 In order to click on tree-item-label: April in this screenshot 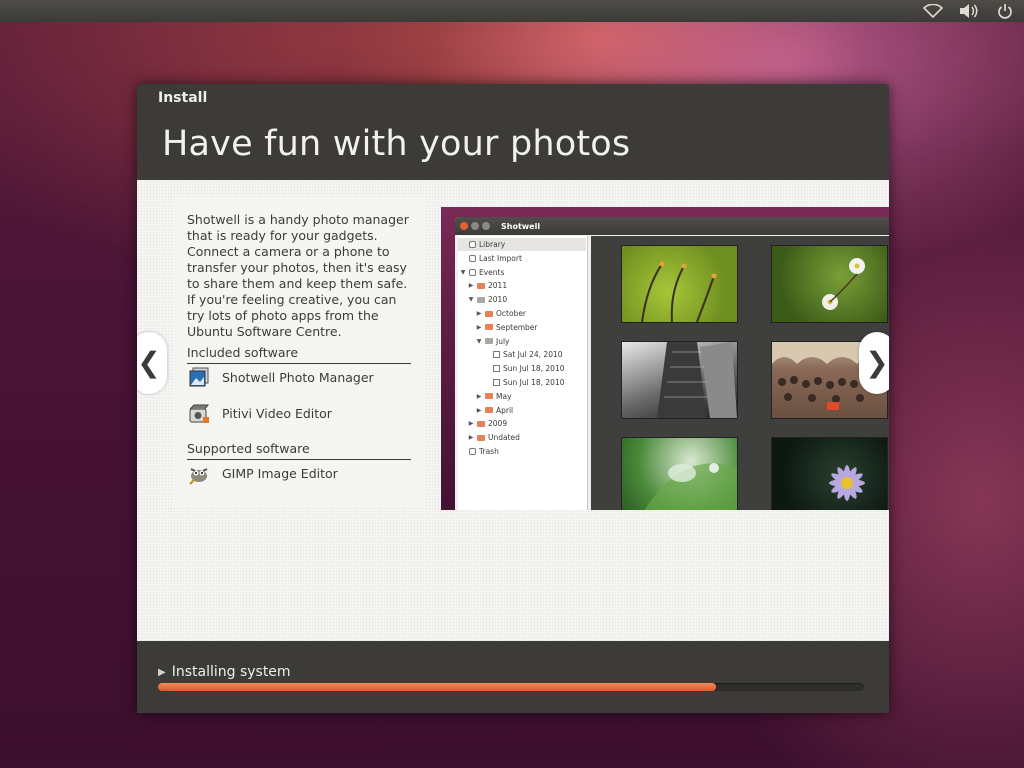, I will do `click(505, 410)`.